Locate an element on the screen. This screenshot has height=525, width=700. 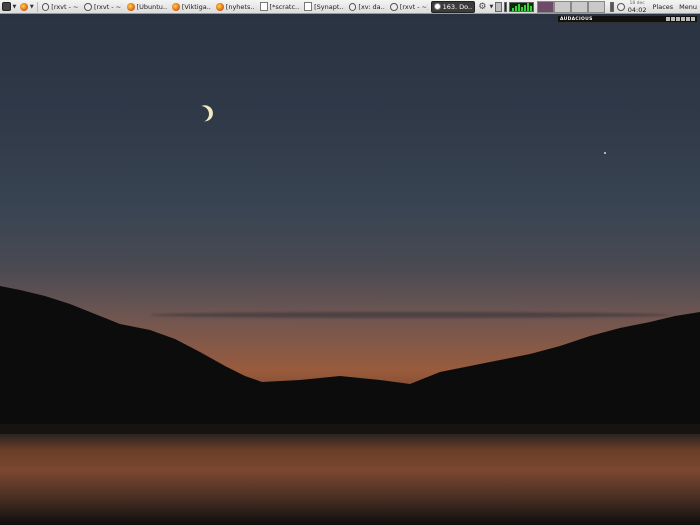
system-tray is located at coordinates (617, 6).